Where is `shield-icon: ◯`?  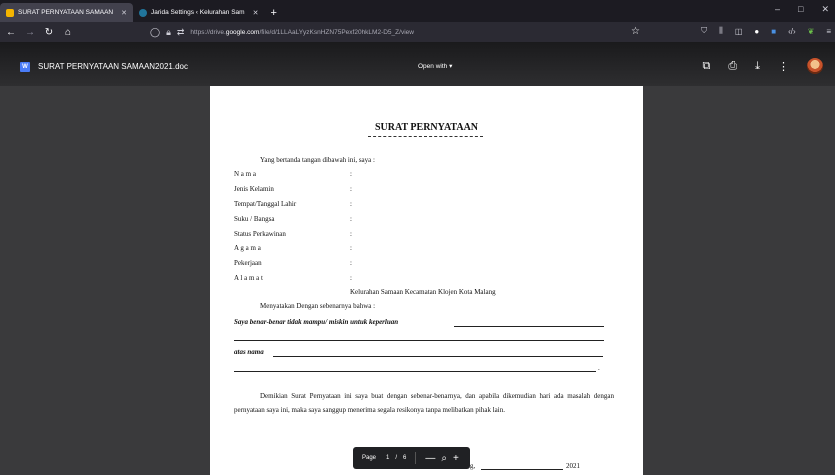
shield-icon: ◯ is located at coordinates (155, 32).